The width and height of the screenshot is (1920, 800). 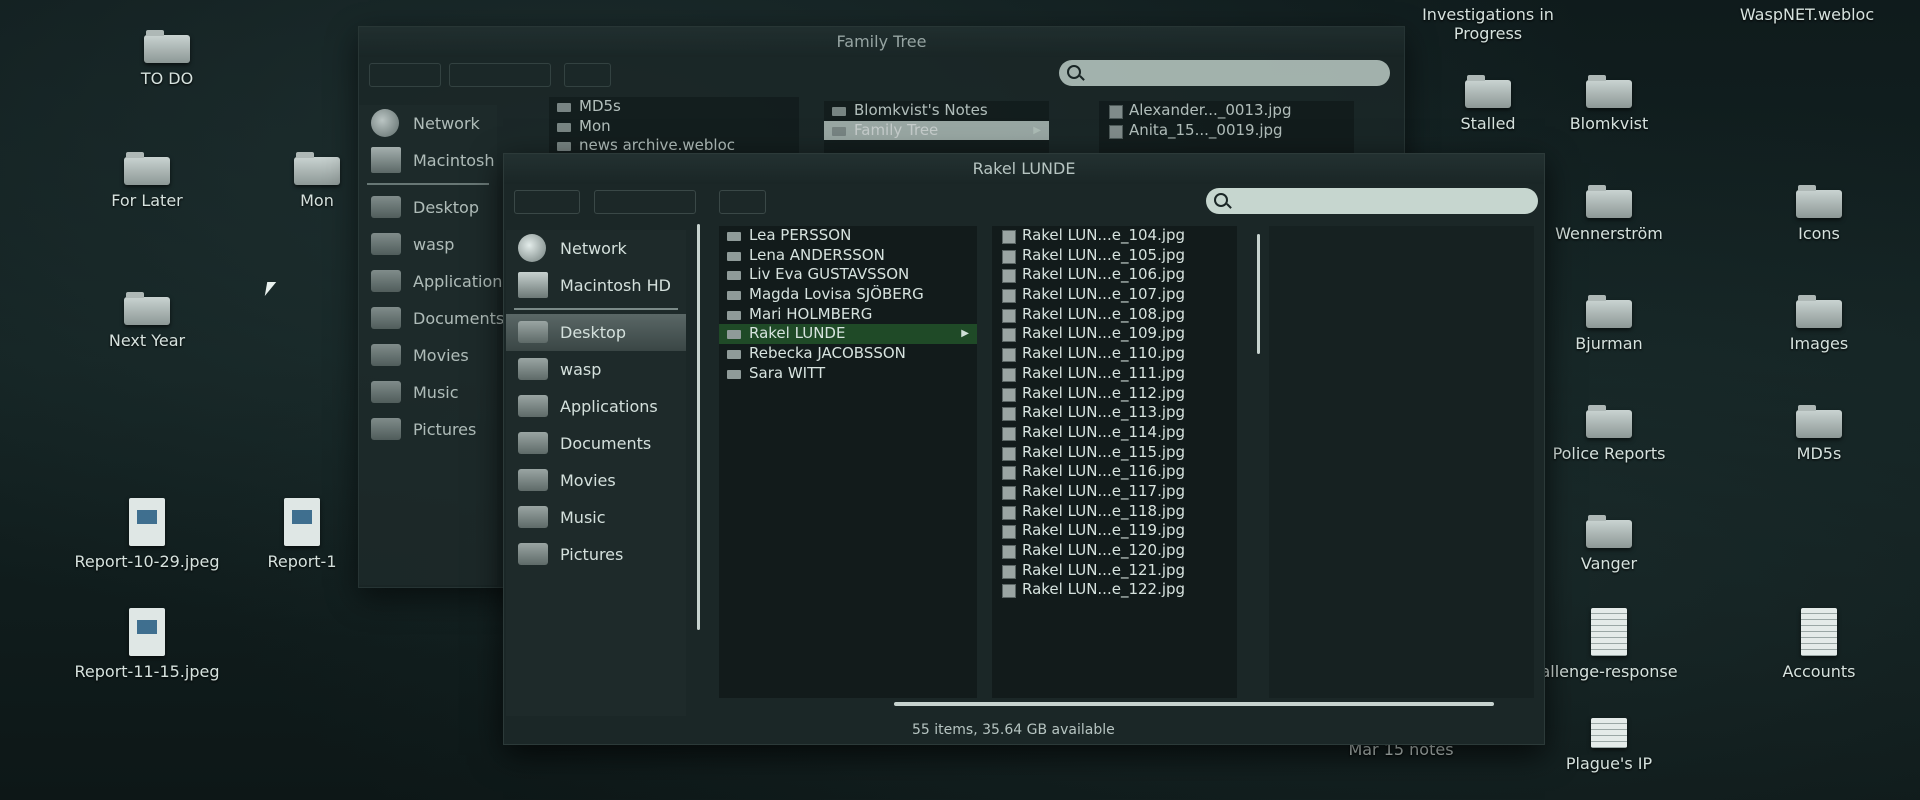 What do you see at coordinates (147, 644) in the screenshot?
I see `desktop-icon-report-11-15: Report-11-15.jpeg` at bounding box center [147, 644].